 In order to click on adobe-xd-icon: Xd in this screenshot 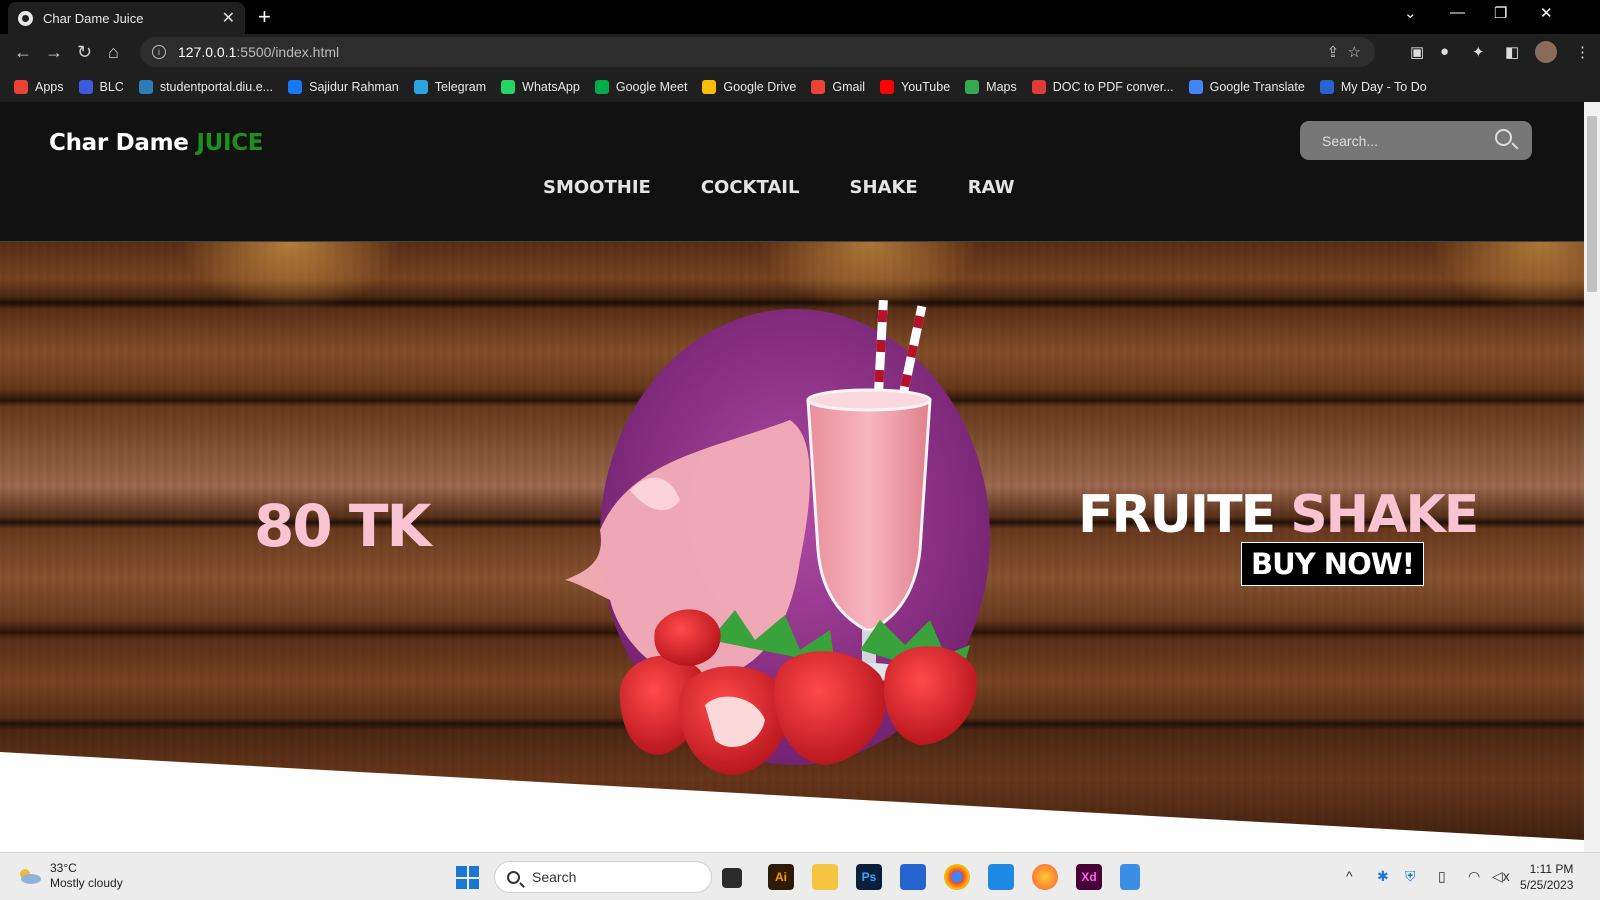, I will do `click(1089, 877)`.